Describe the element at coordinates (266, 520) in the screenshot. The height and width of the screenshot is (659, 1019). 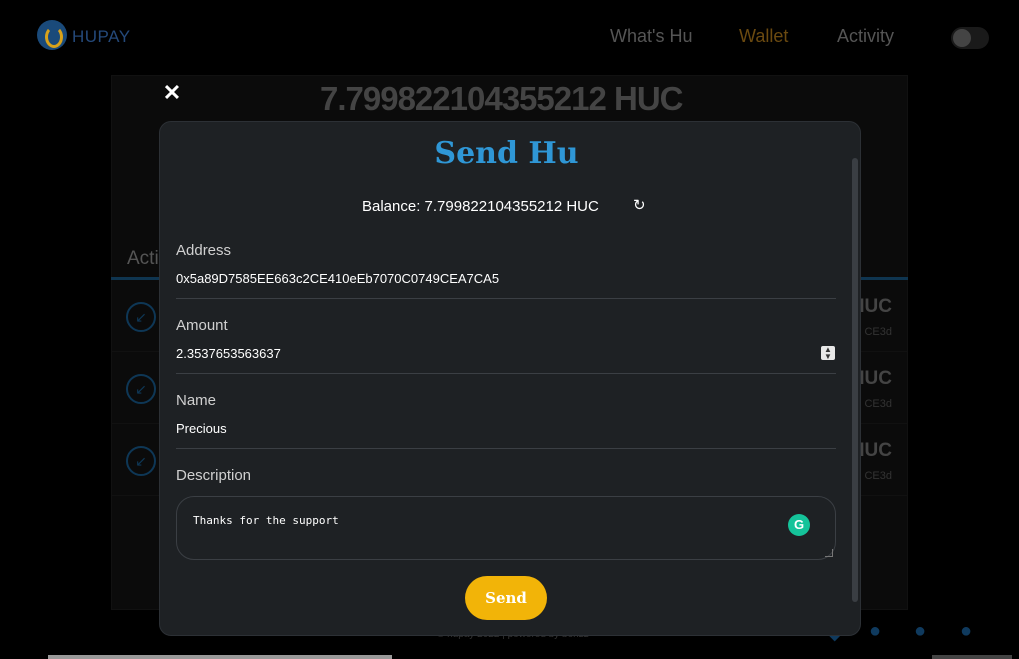
I see `description-text: Thanks for the support` at that location.